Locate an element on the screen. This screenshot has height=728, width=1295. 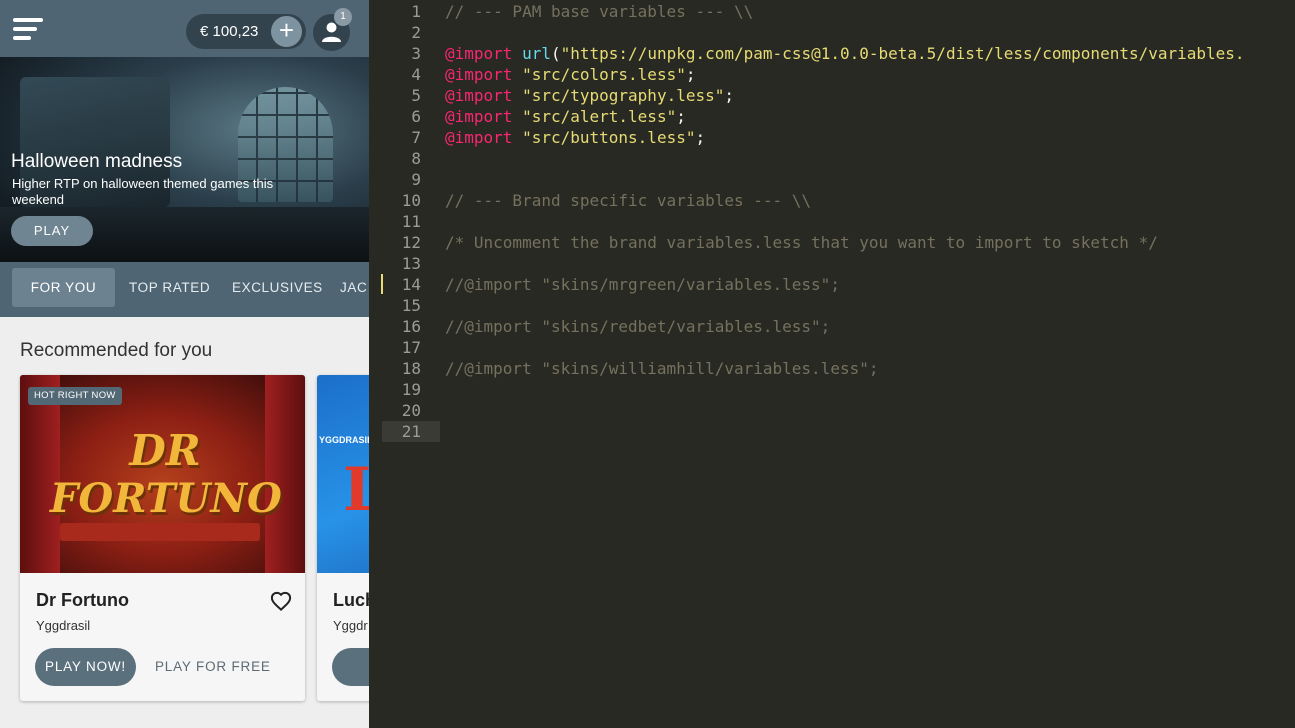
line-number: 3 is located at coordinates (416, 53).